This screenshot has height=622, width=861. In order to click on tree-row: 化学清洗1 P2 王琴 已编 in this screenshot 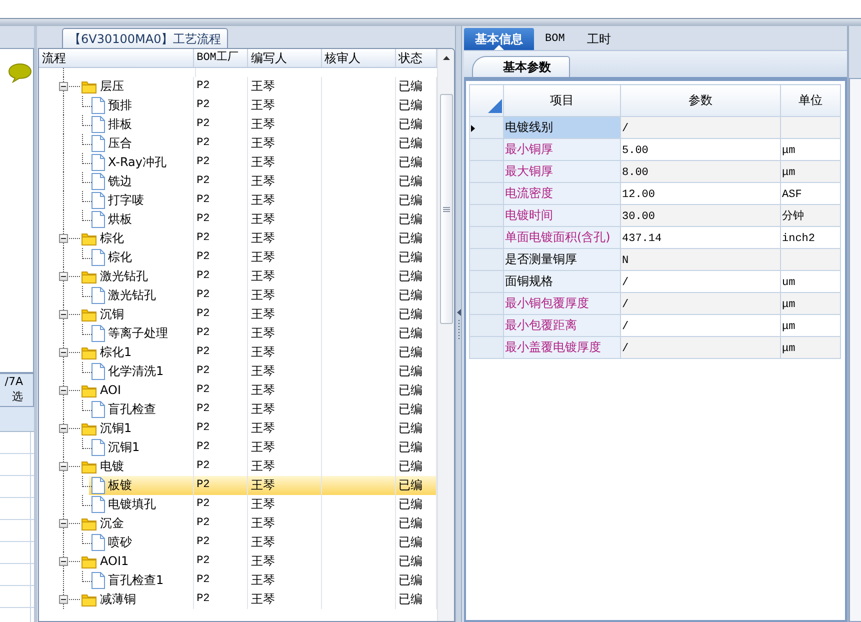, I will do `click(238, 371)`.